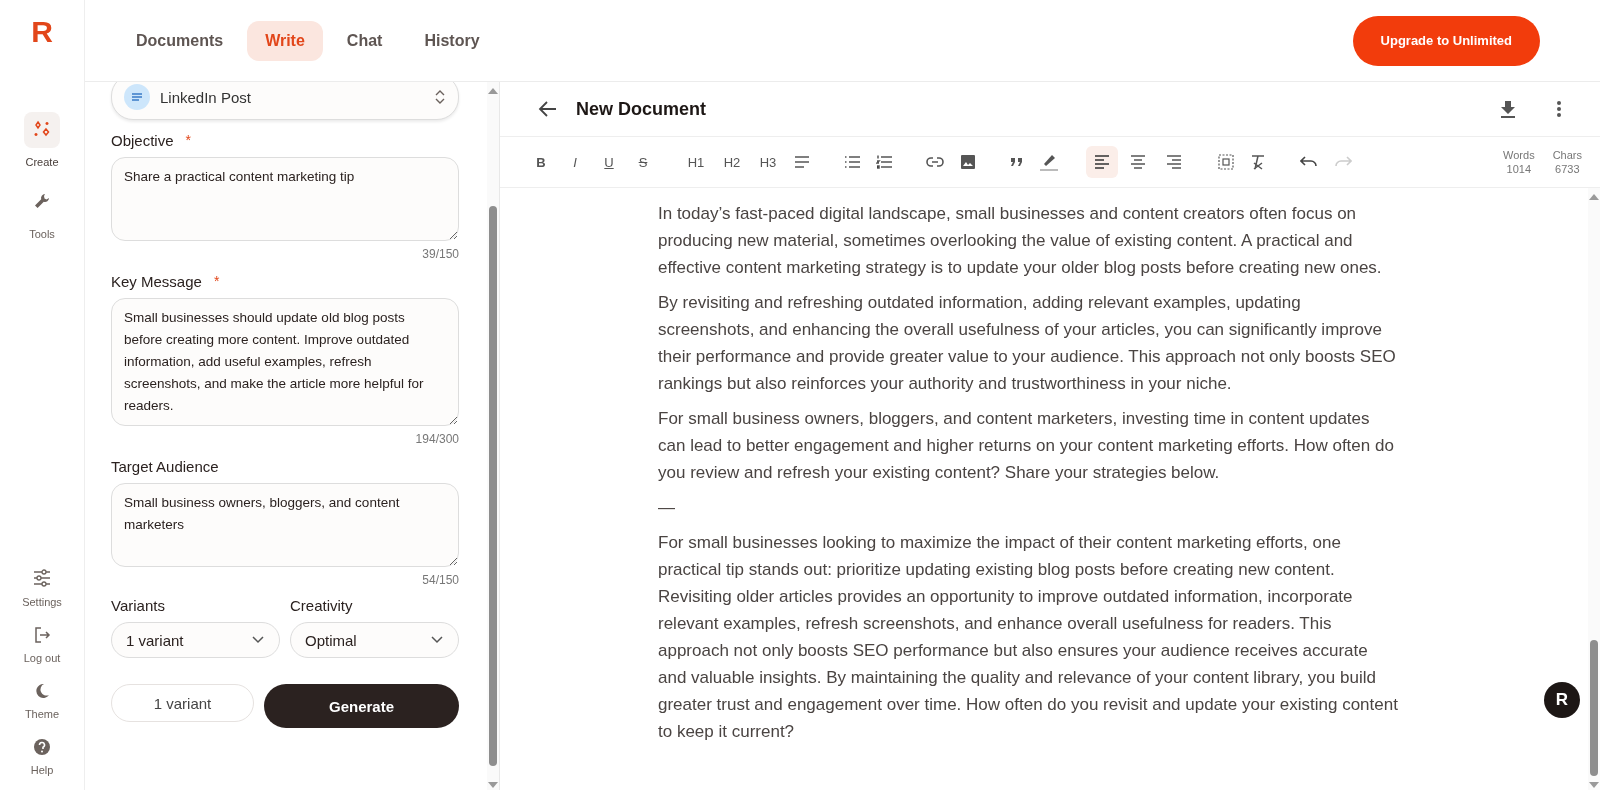 The image size is (1600, 790). Describe the element at coordinates (575, 162) in the screenshot. I see `format-button: I` at that location.